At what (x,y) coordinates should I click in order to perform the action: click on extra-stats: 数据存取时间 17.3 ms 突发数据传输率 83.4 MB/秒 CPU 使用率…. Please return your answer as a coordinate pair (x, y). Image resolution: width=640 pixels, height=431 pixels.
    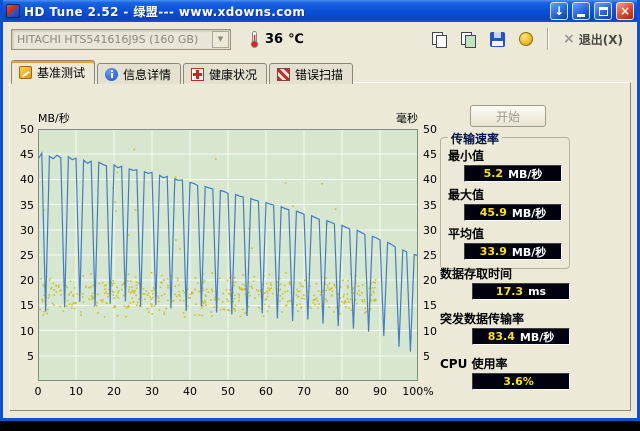
    Looking at the image, I should click on (505, 334).